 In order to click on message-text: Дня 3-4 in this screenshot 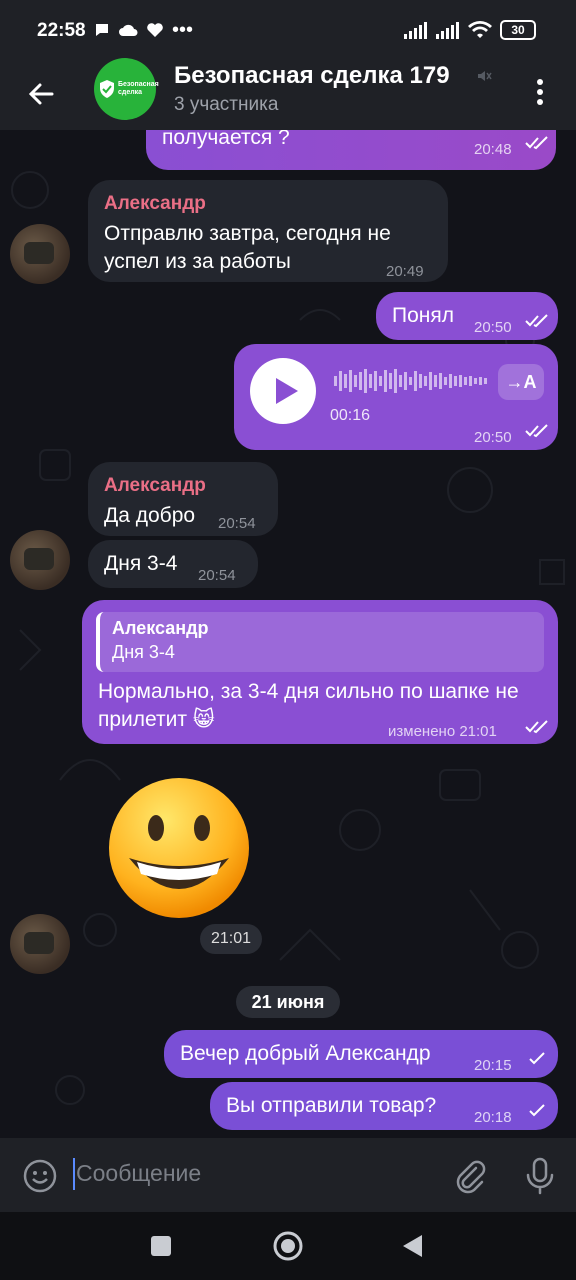, I will do `click(141, 563)`.